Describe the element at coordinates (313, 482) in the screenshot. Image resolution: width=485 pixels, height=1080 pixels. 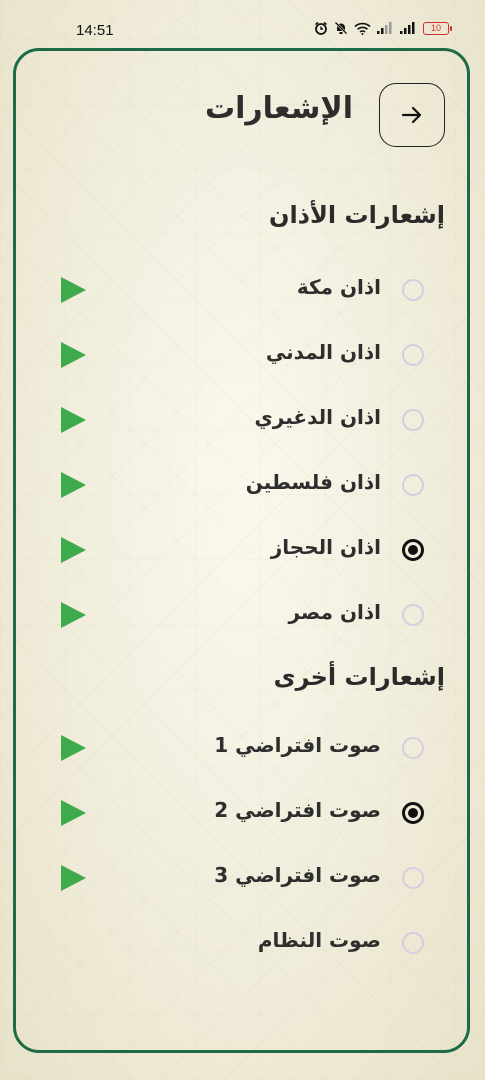
I see `option-label: اذان فلسطين` at that location.